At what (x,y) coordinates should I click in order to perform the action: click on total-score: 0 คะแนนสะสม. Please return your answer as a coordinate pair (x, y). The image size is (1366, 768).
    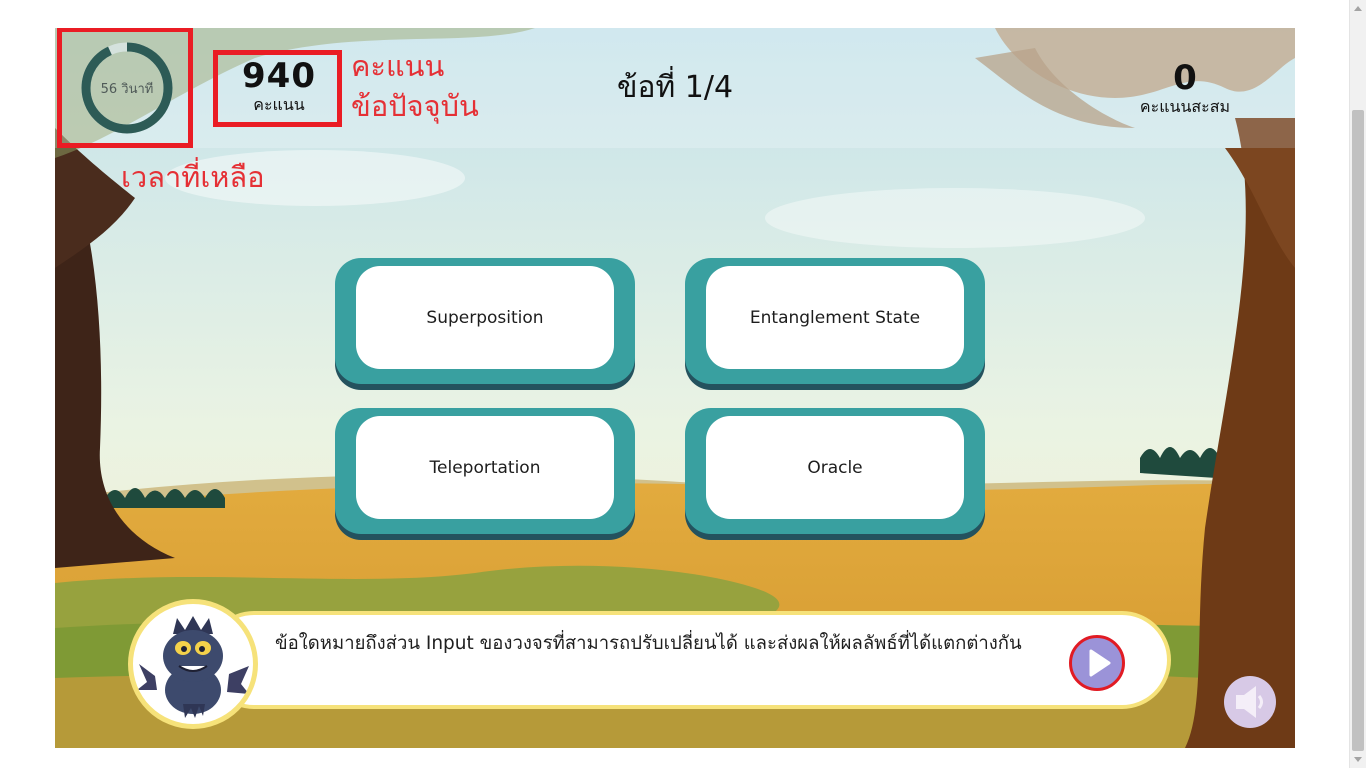
    Looking at the image, I should click on (1185, 87).